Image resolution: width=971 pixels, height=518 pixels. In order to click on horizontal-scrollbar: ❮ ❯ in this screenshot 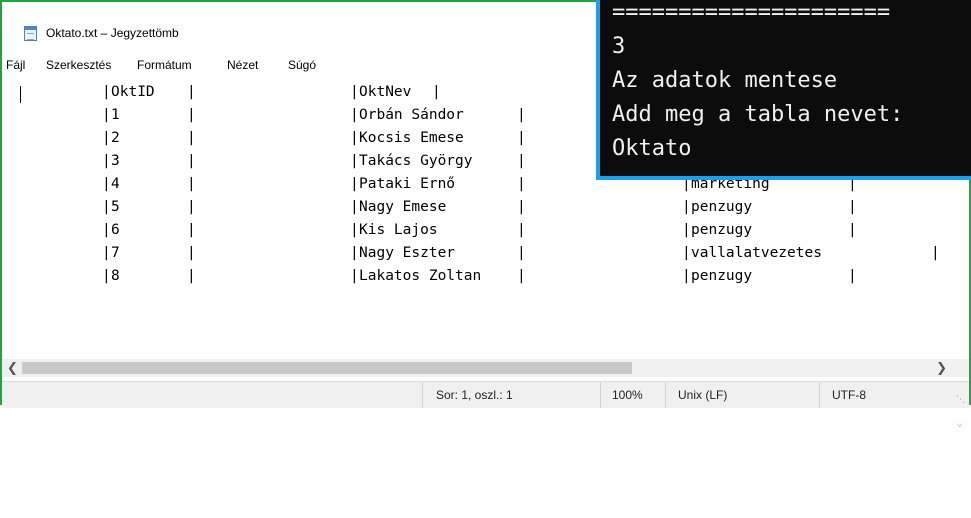, I will do `click(485, 368)`.